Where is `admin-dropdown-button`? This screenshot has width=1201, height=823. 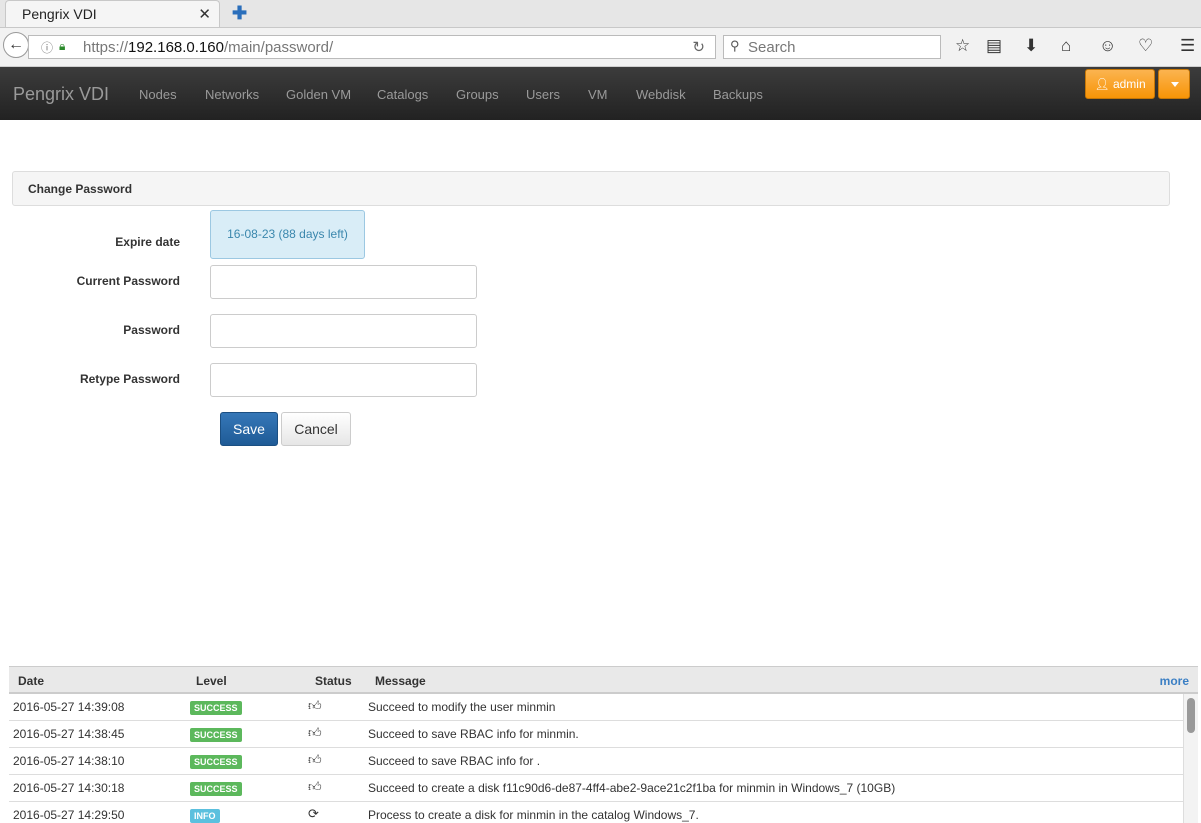
admin-dropdown-button is located at coordinates (1174, 84).